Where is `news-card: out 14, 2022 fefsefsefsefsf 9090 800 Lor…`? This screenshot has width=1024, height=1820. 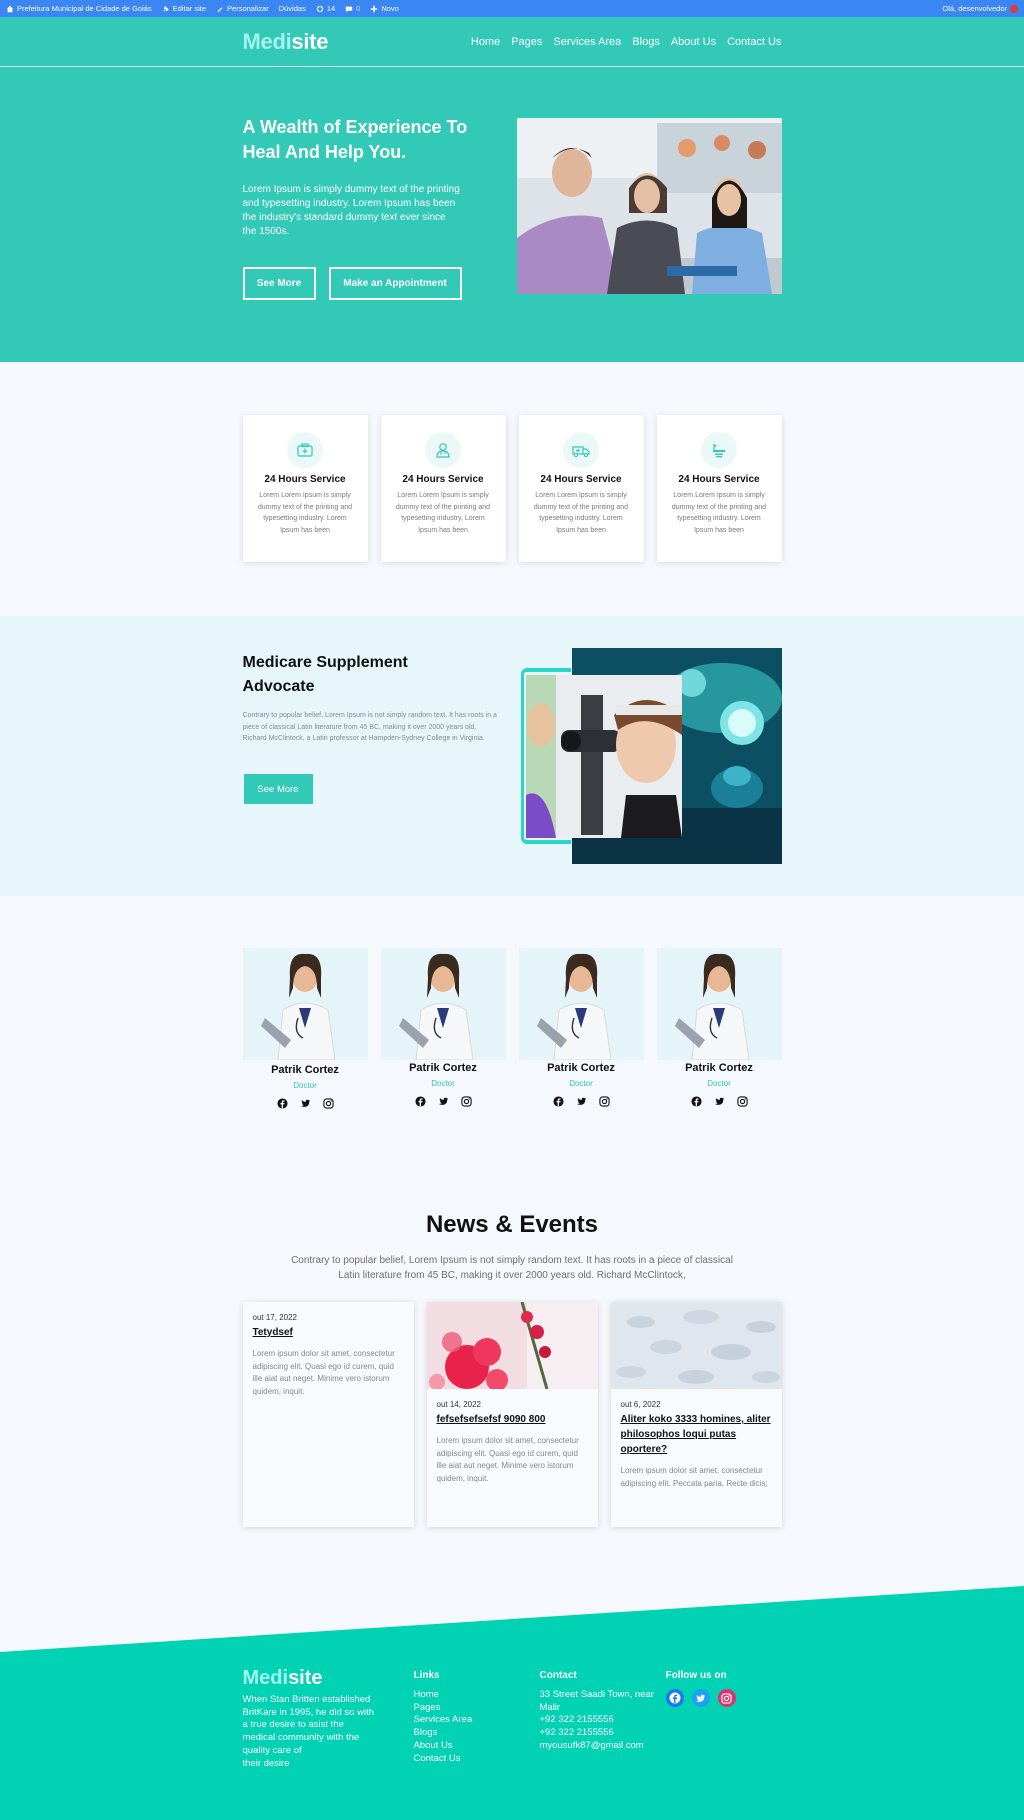
news-card: out 14, 2022 fefsefsefsefsf 9090 800 Lor… is located at coordinates (512, 1414).